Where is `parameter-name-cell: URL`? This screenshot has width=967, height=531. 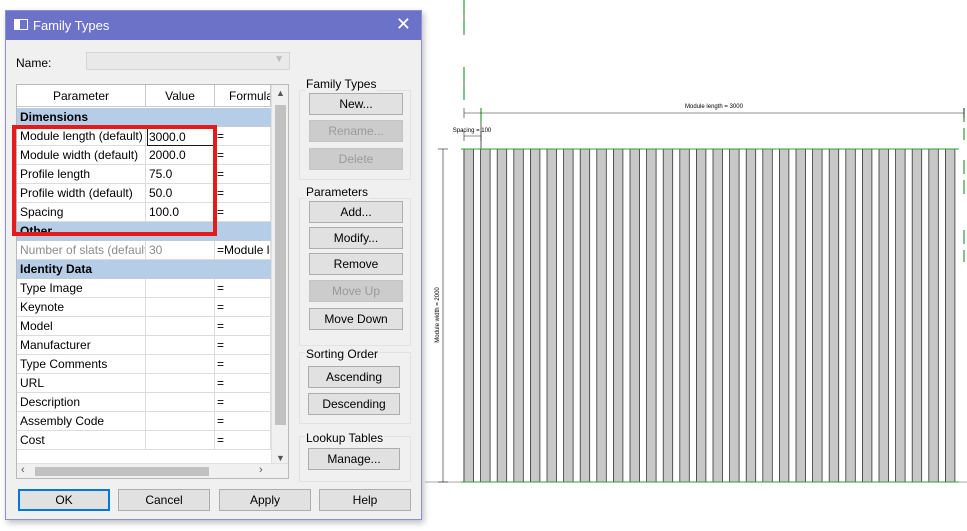 parameter-name-cell: URL is located at coordinates (81, 383).